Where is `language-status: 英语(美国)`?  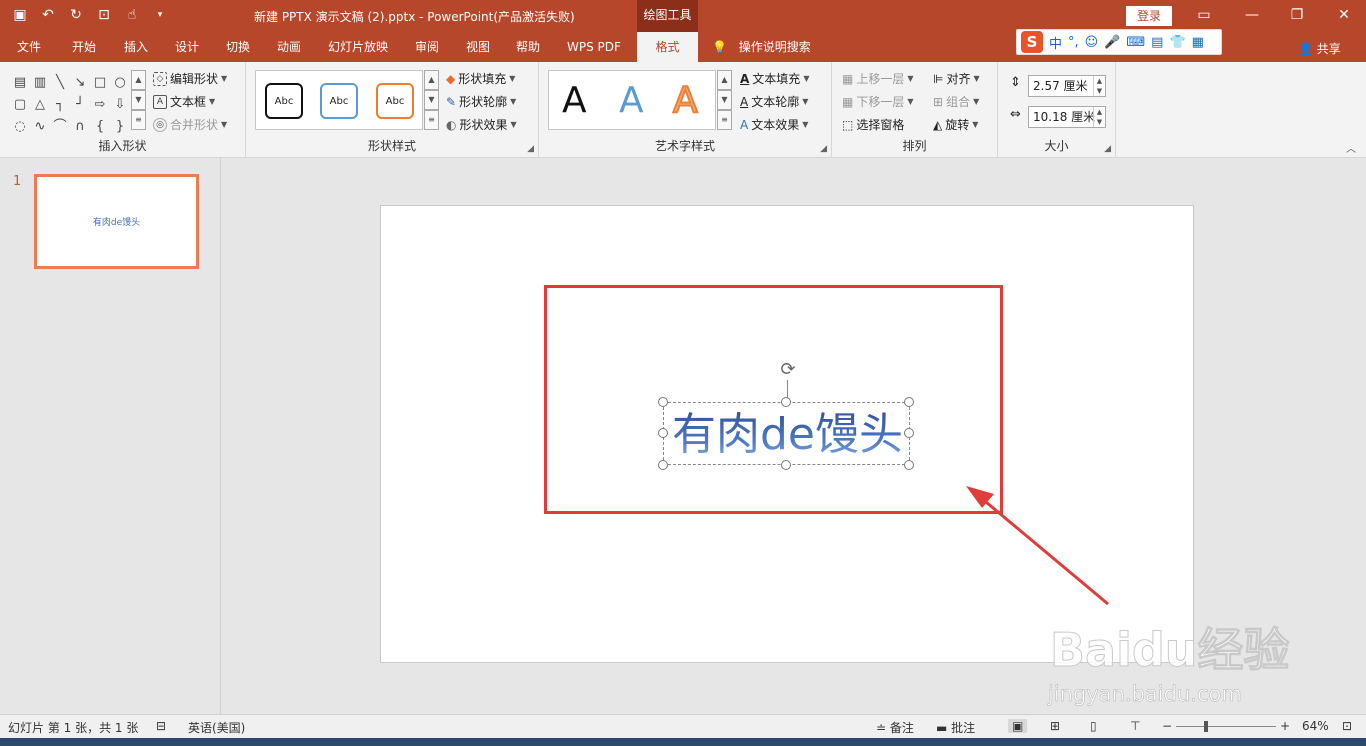
language-status: 英语(美国) is located at coordinates (216, 727).